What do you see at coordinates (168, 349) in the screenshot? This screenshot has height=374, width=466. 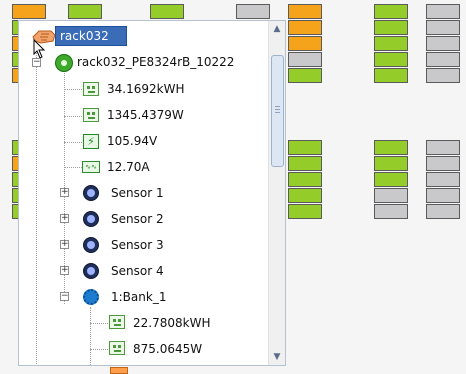 I see `tree-node-label: 875.0645W` at bounding box center [168, 349].